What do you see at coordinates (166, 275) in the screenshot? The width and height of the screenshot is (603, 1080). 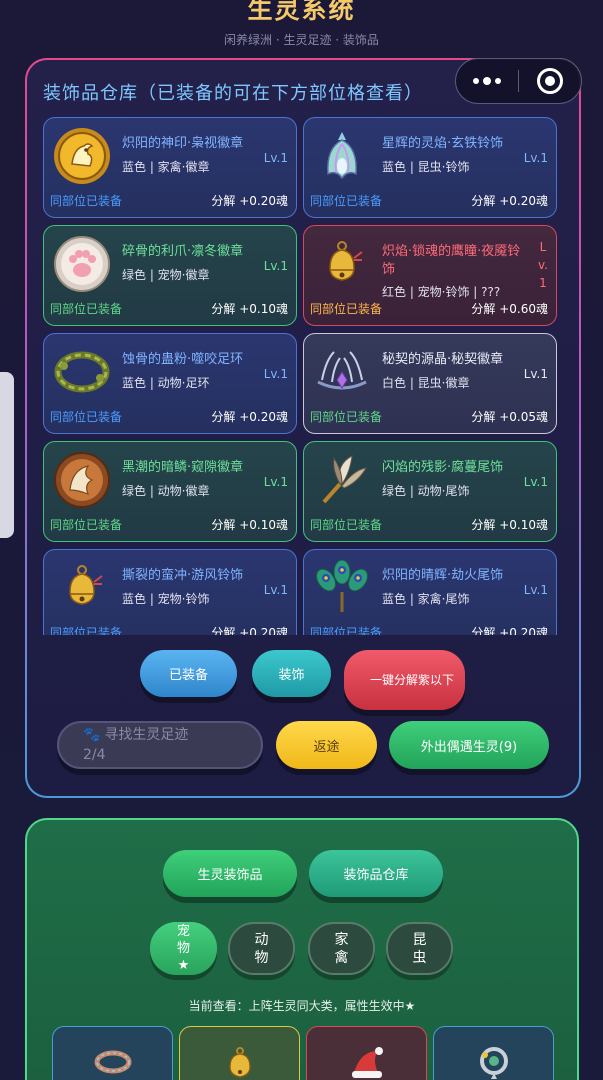 I see `card-meta: 绿色 | 宠物·徽章` at bounding box center [166, 275].